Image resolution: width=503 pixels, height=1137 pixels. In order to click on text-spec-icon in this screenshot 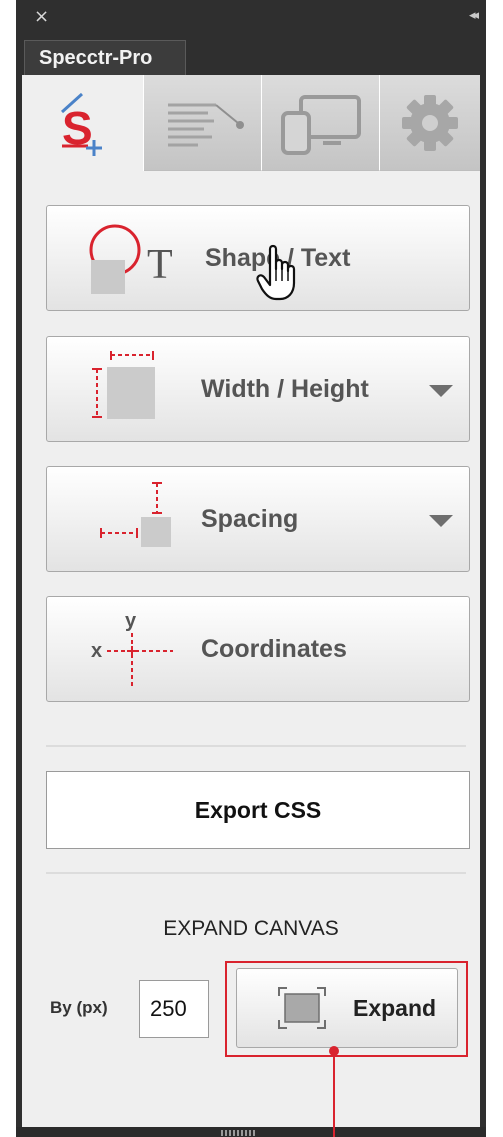, I will do `click(205, 124)`.